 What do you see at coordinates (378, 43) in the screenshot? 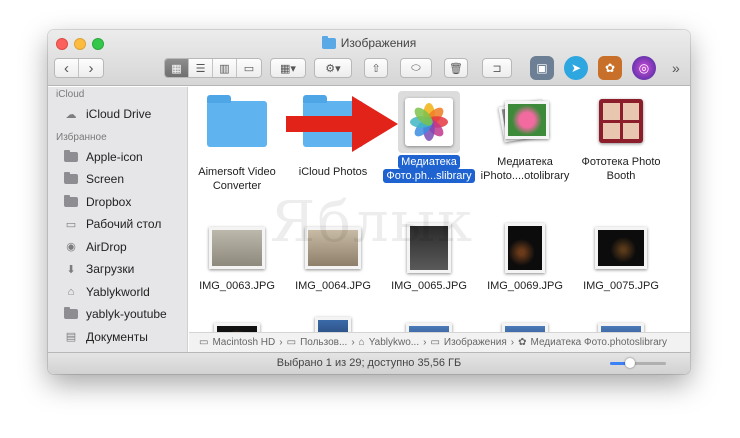
I see `window-title-text: Изображения` at bounding box center [378, 43].